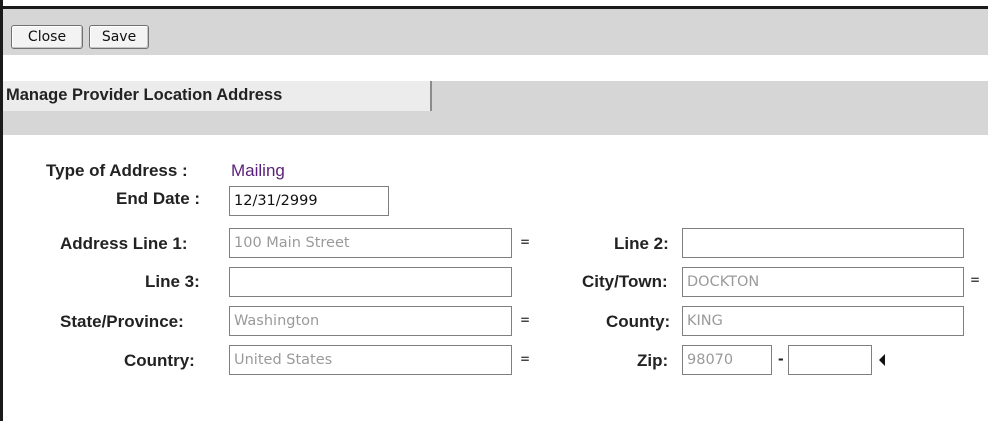 The image size is (988, 421). What do you see at coordinates (830, 360) in the screenshot?
I see `zip-extension-input` at bounding box center [830, 360].